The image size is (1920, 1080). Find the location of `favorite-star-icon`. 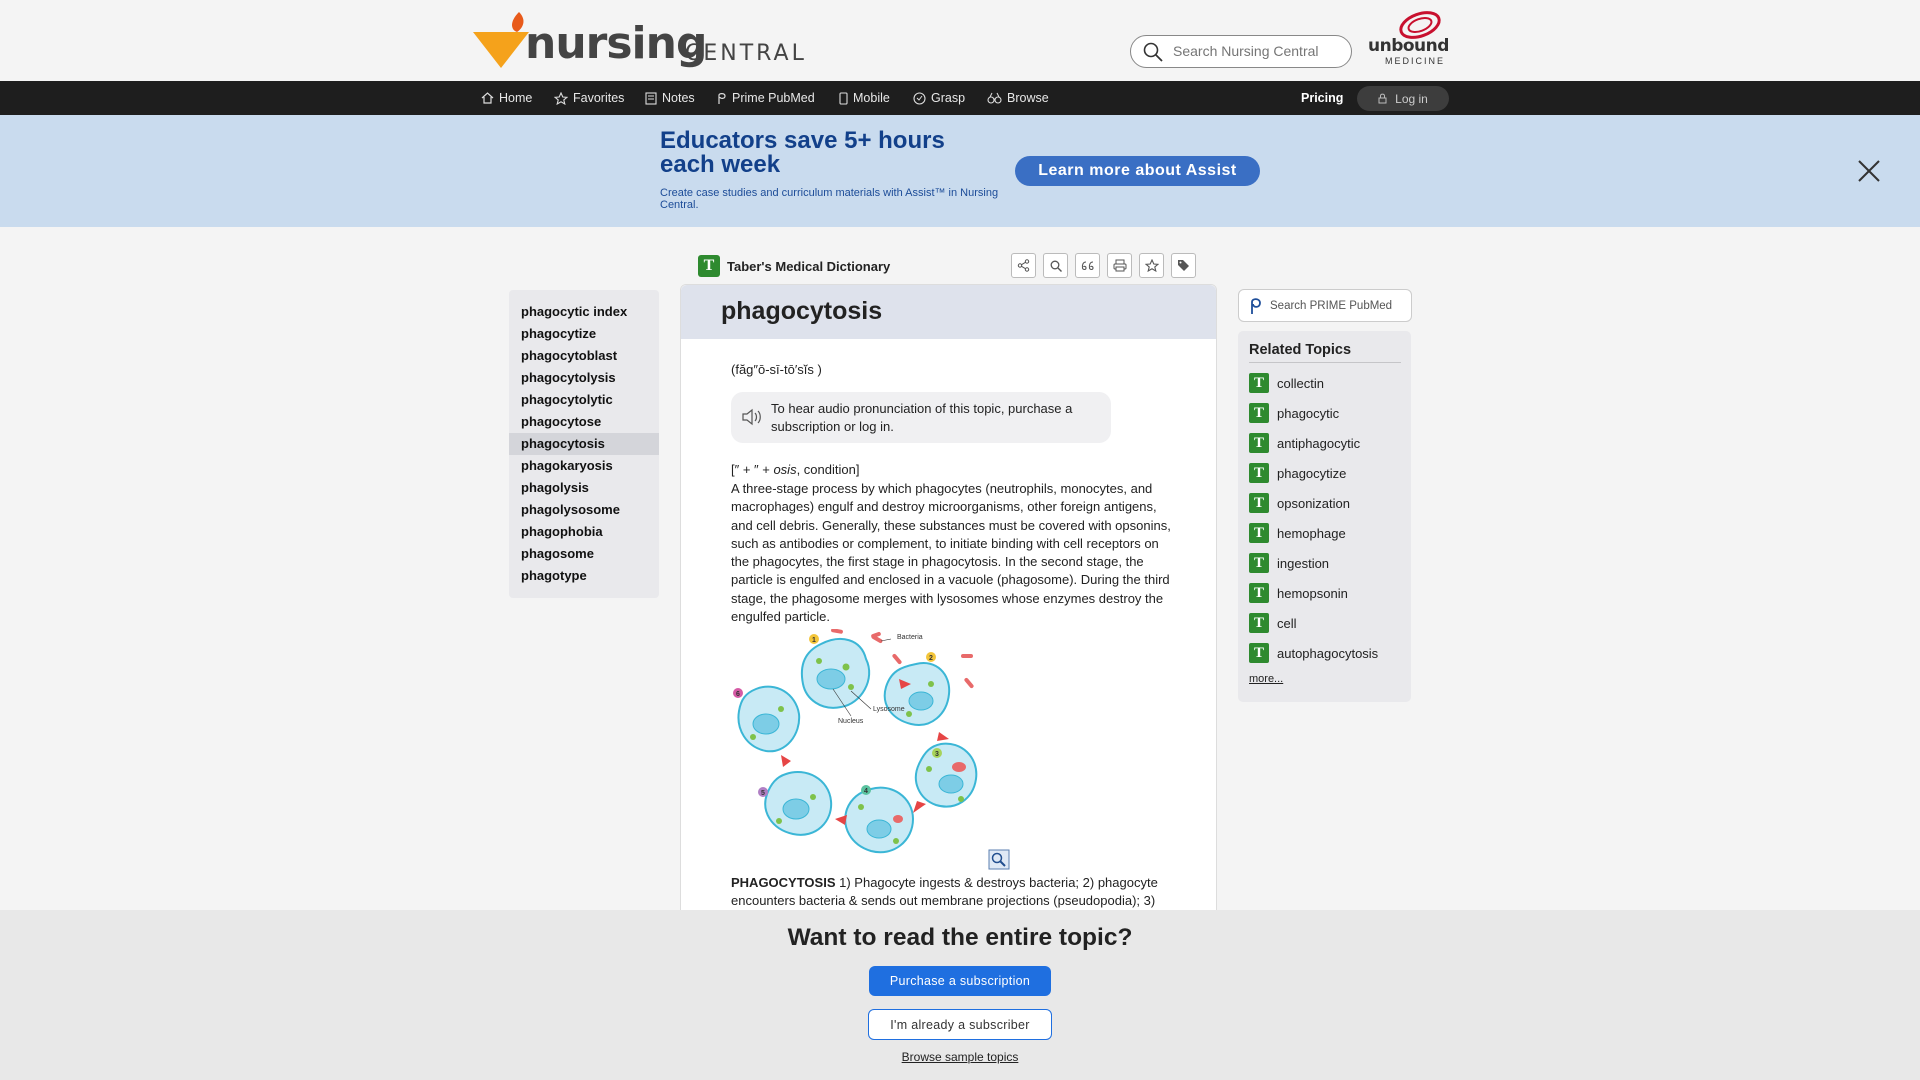

favorite-star-icon is located at coordinates (1151, 265).